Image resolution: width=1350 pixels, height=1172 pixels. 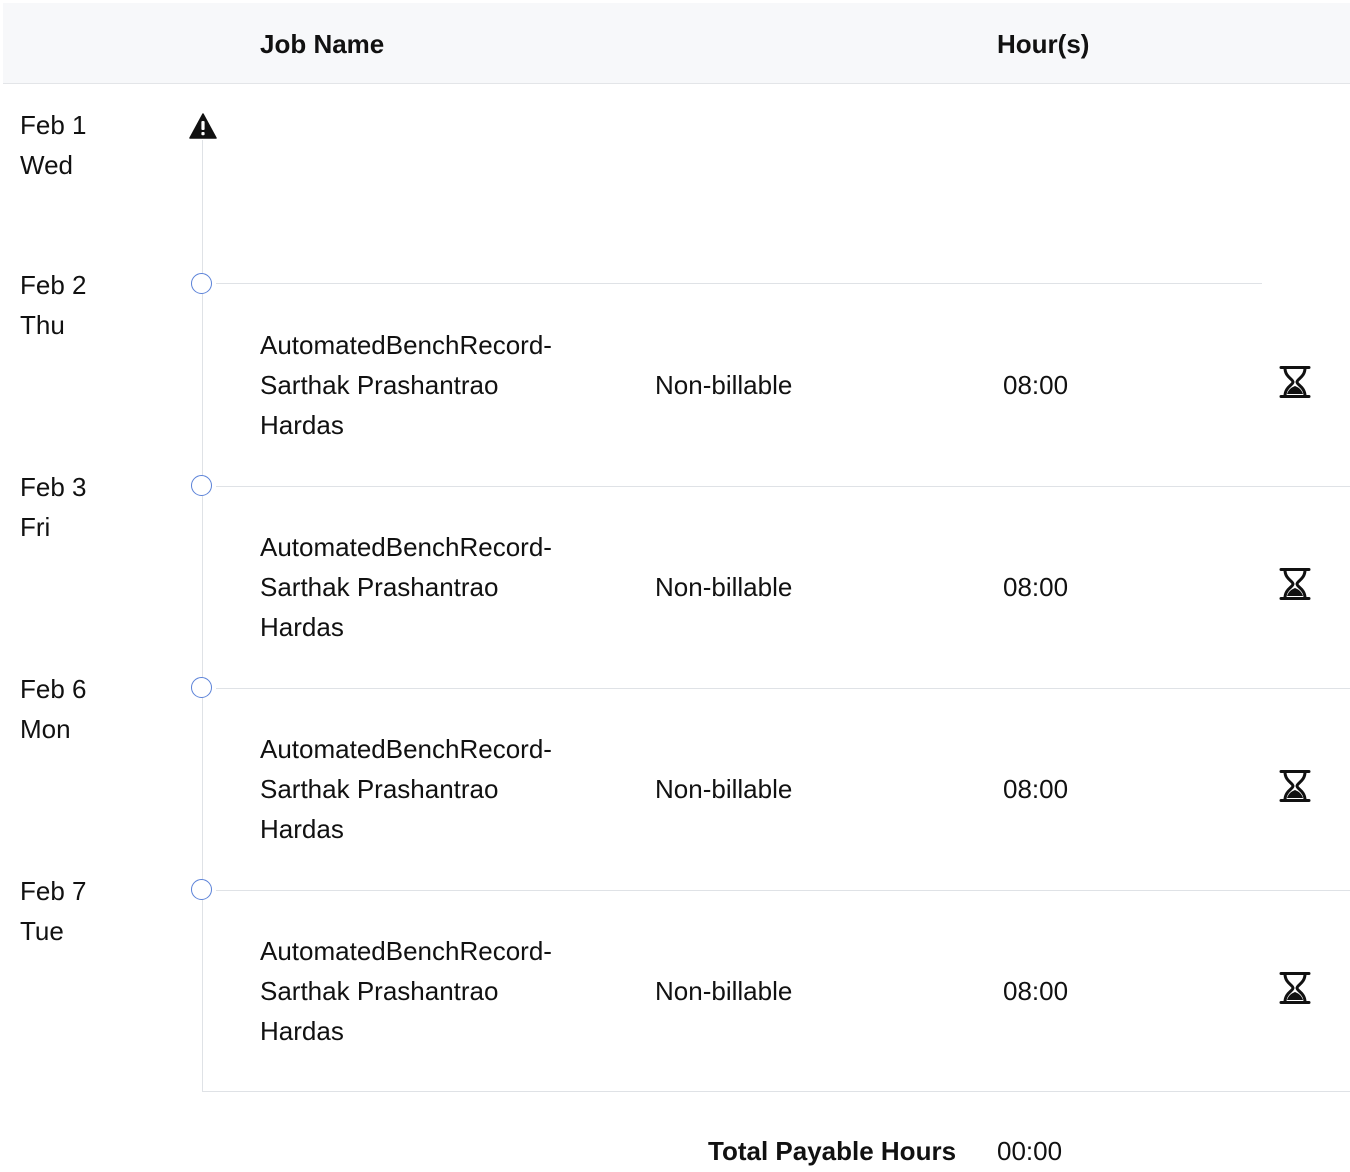 What do you see at coordinates (53, 305) in the screenshot?
I see `day-label: Feb 2 Thu` at bounding box center [53, 305].